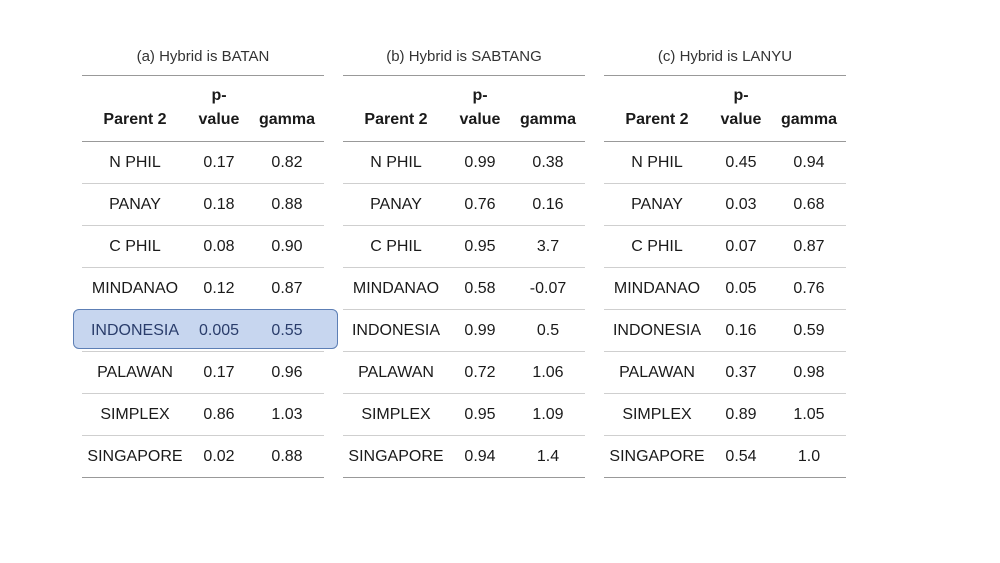 This screenshot has height=563, width=1000. Describe the element at coordinates (741, 162) in the screenshot. I see `cell-pvalue: 0.45` at that location.